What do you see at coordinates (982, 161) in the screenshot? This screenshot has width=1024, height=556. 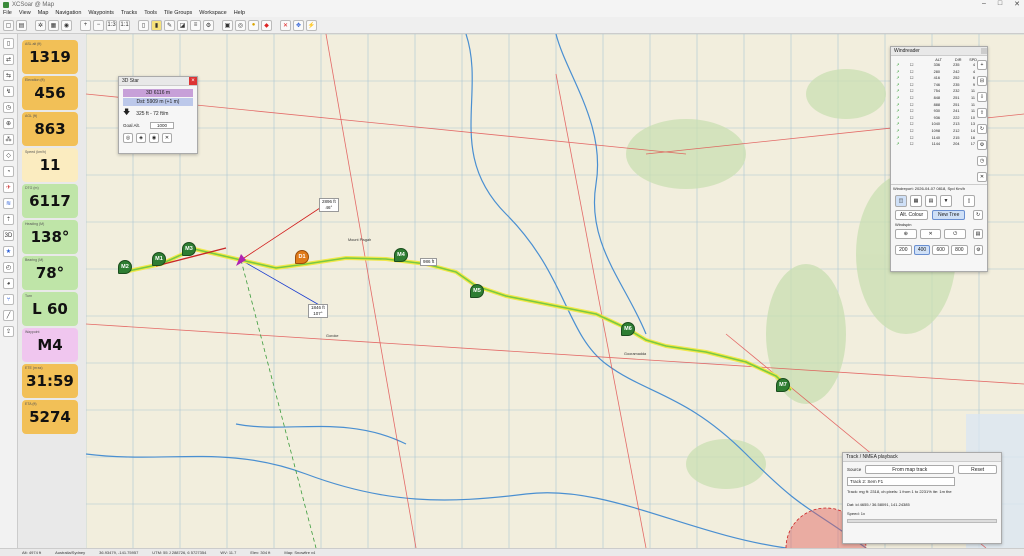 I see `clock-icon: ◷` at bounding box center [982, 161].